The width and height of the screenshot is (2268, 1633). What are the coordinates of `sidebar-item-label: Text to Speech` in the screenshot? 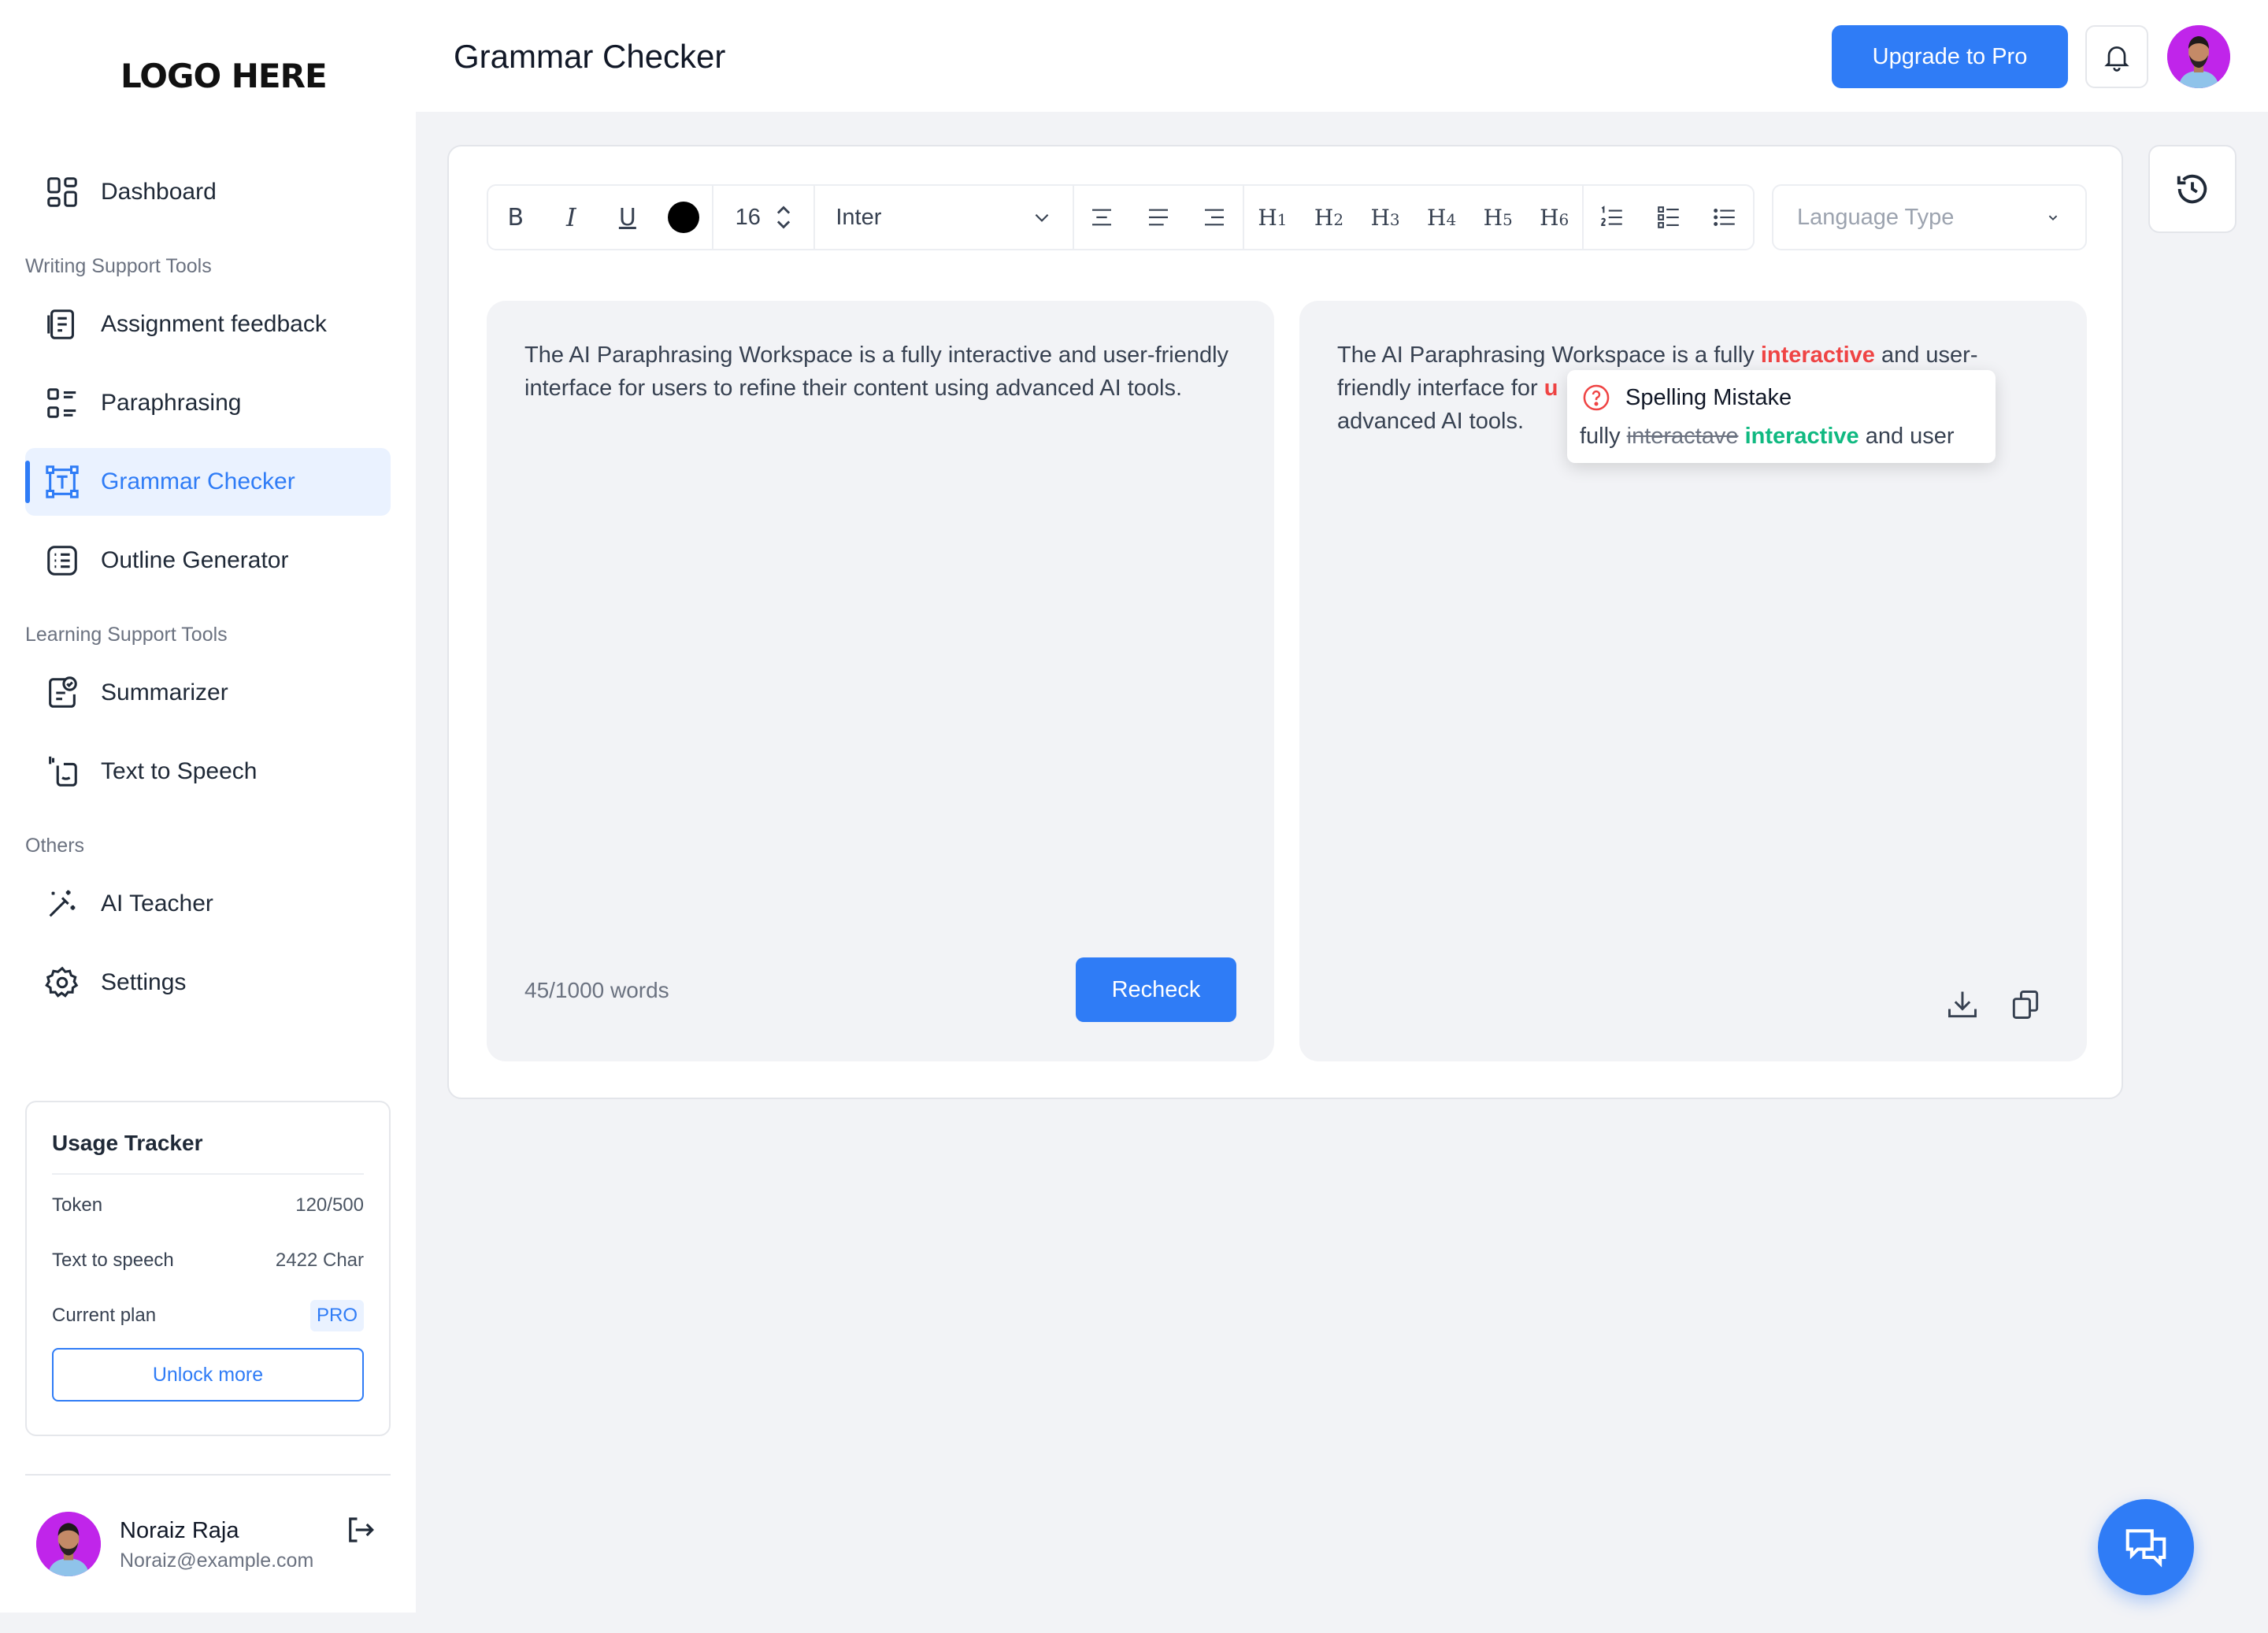 It's located at (179, 771).